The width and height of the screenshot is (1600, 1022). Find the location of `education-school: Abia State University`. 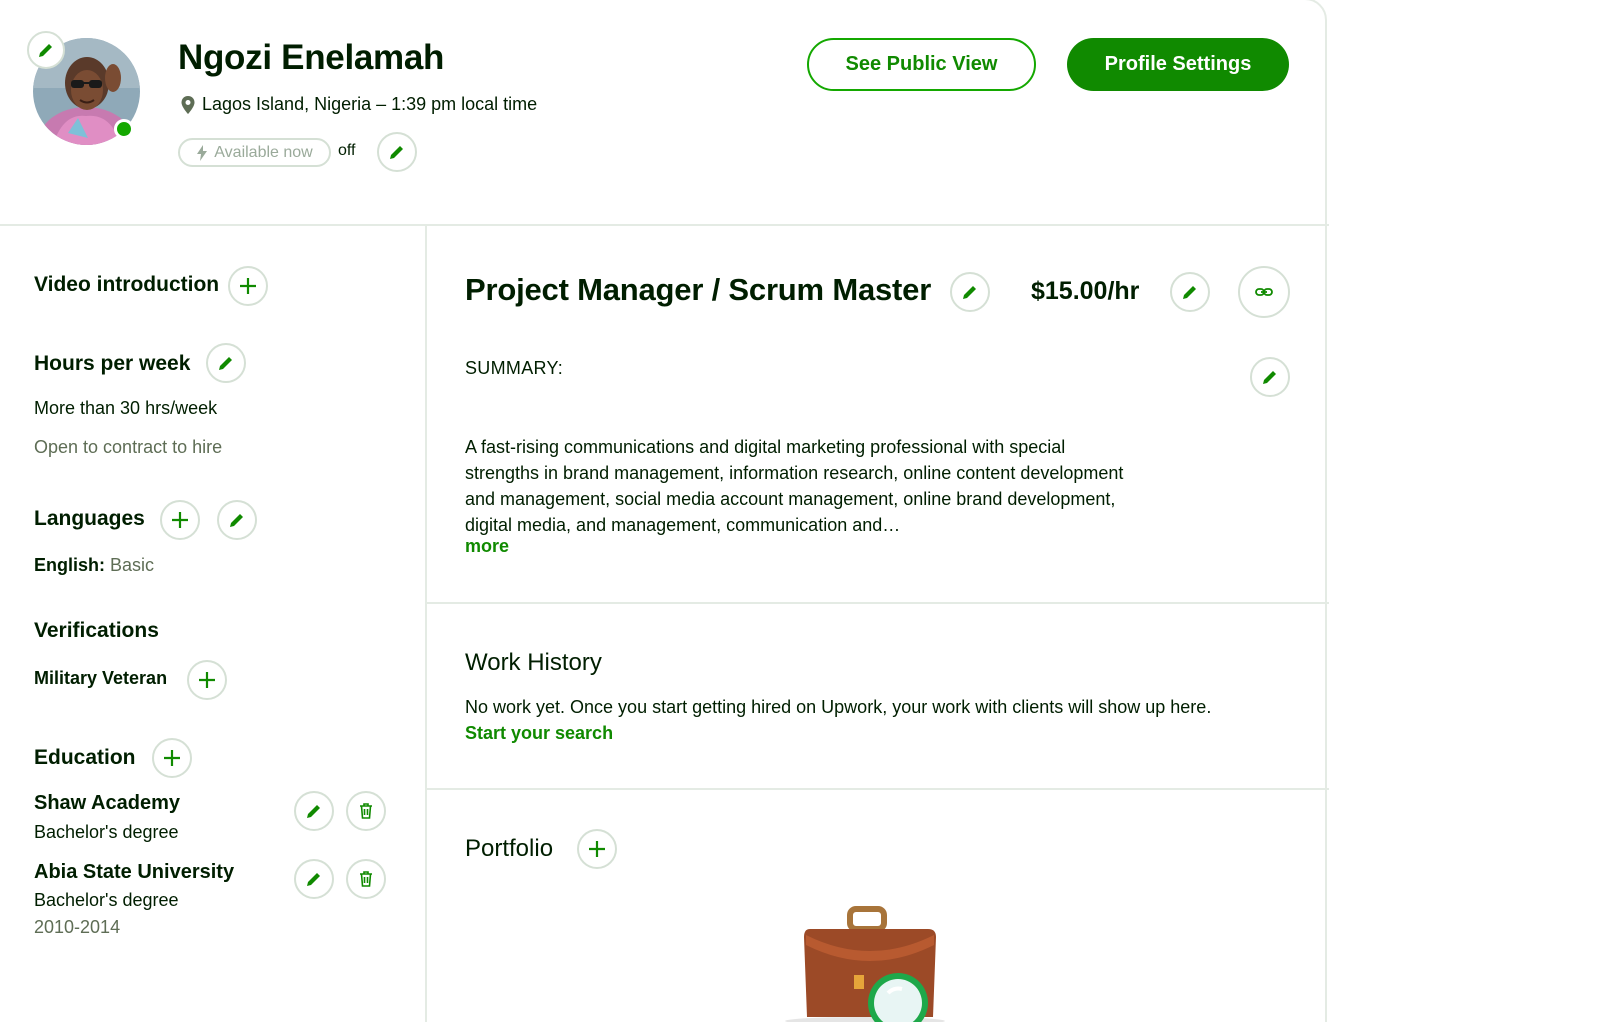

education-school: Abia State University is located at coordinates (134, 872).